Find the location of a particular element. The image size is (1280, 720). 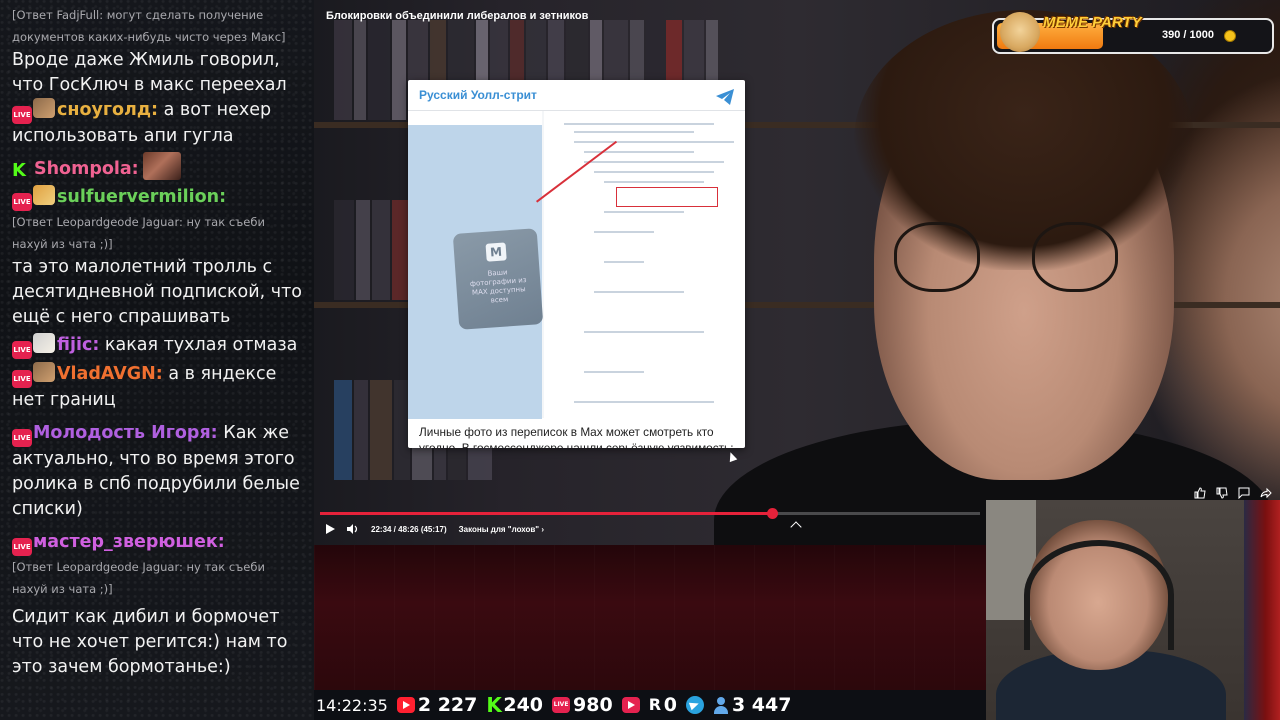

chat-message-master: LIVE мастер_зверюшек: is located at coordinates (158, 543).